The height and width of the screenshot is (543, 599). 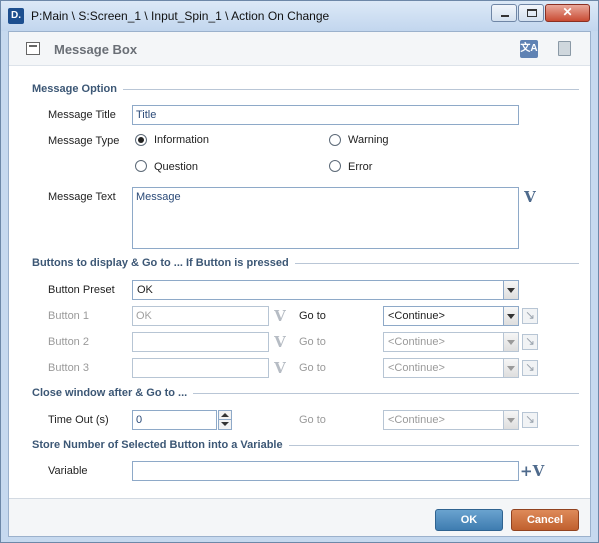 What do you see at coordinates (81, 290) in the screenshot?
I see `button-preset-label: Button Preset` at bounding box center [81, 290].